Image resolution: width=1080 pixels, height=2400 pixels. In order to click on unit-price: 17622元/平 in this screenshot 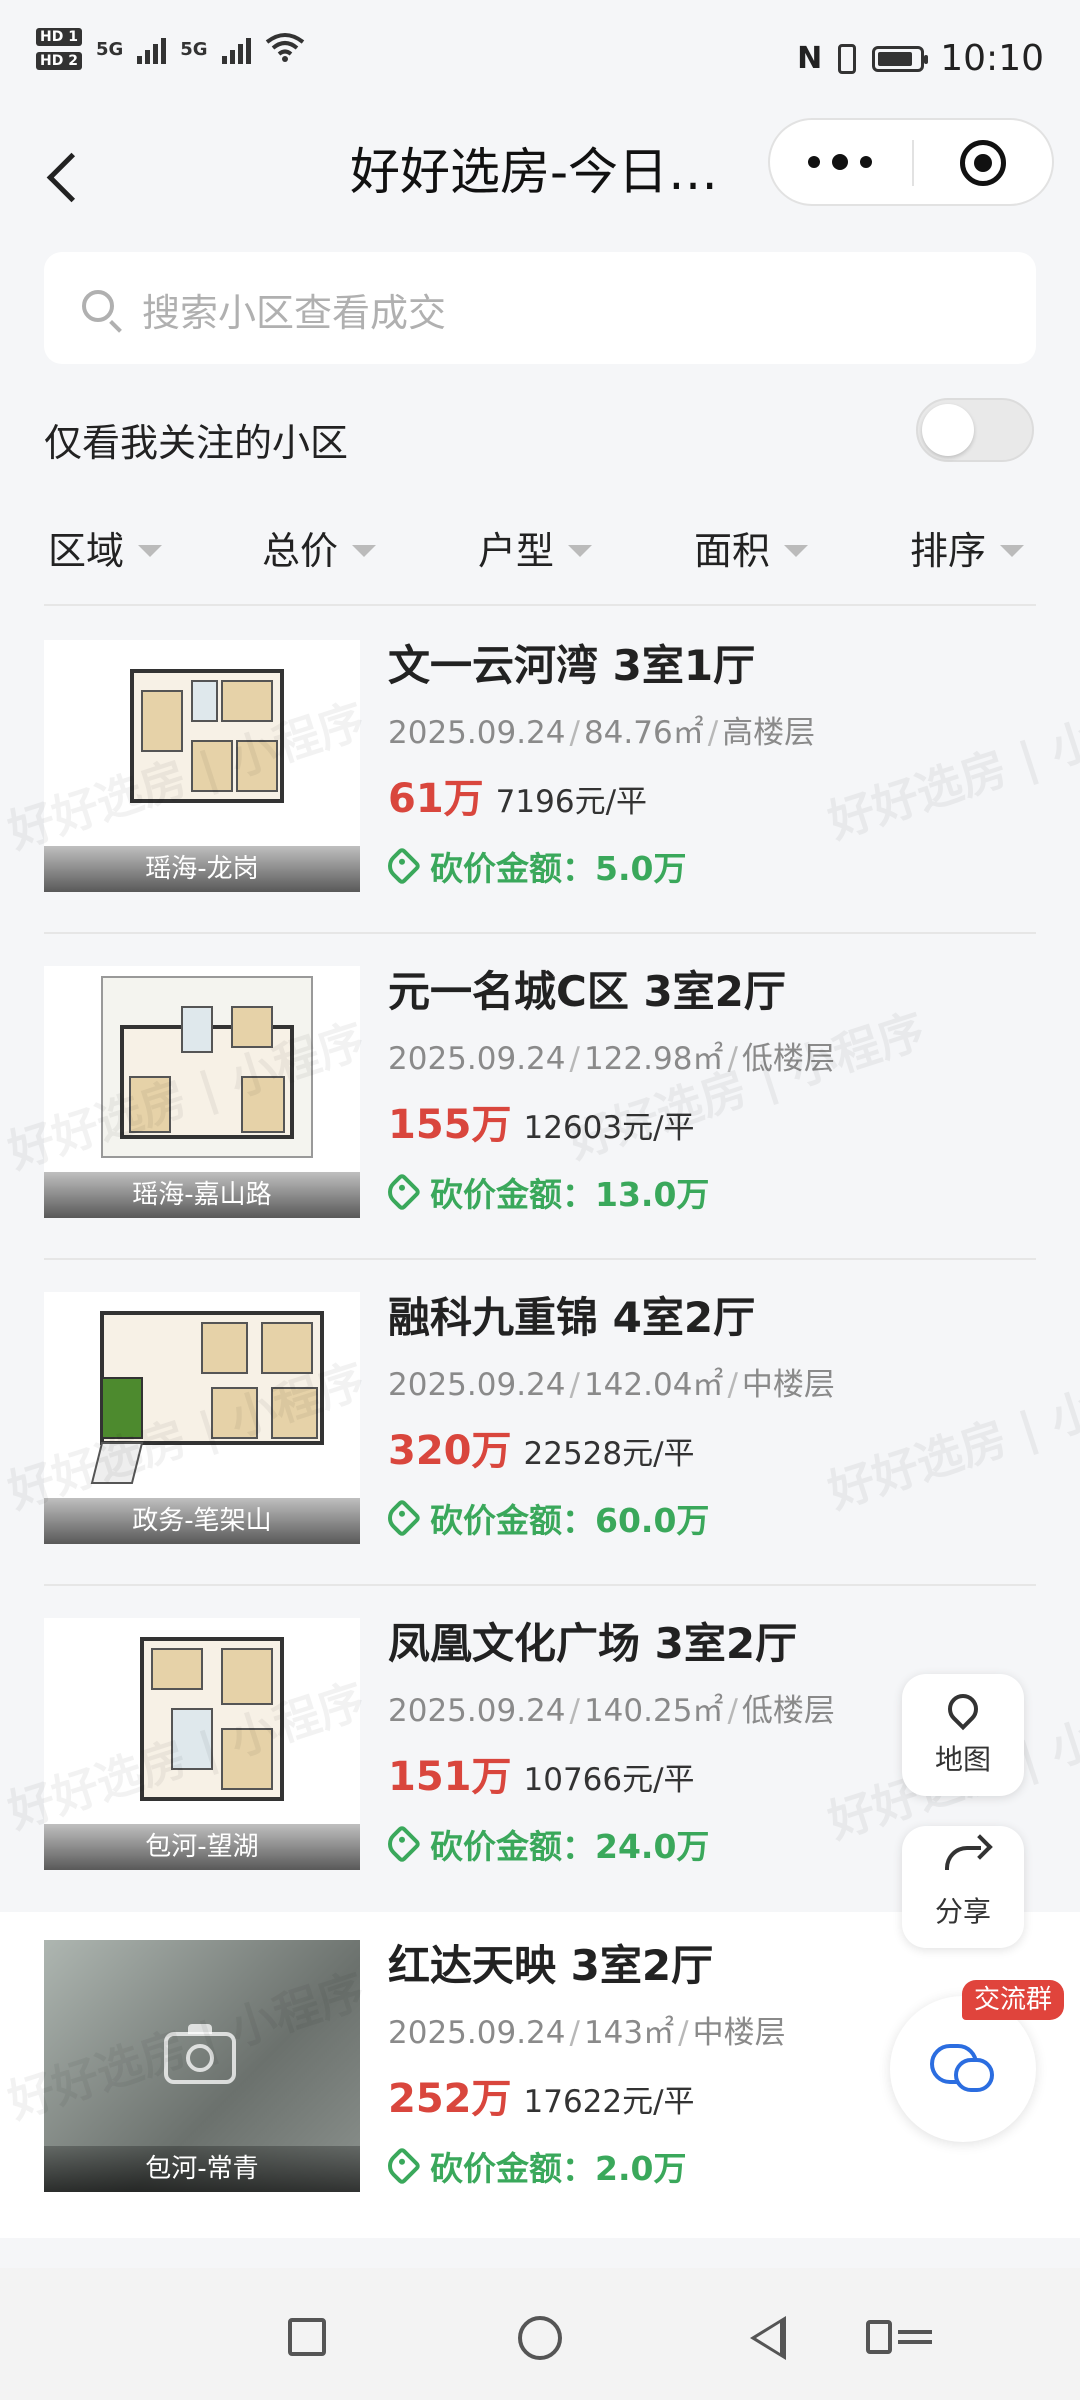, I will do `click(609, 2102)`.